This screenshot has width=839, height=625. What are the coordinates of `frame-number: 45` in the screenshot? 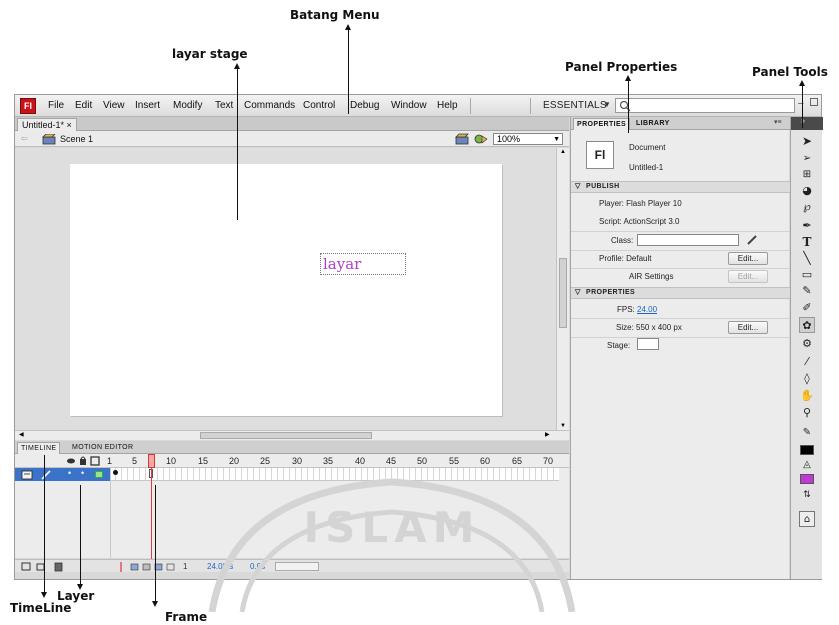 It's located at (391, 461).